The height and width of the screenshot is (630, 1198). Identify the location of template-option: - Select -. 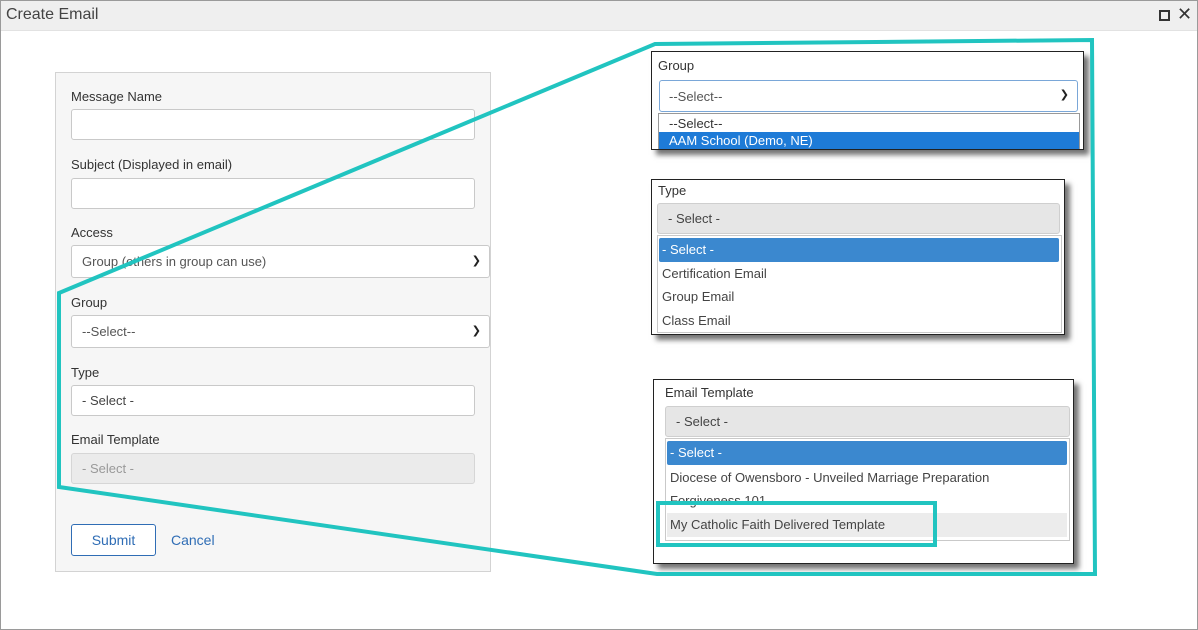
(867, 453).